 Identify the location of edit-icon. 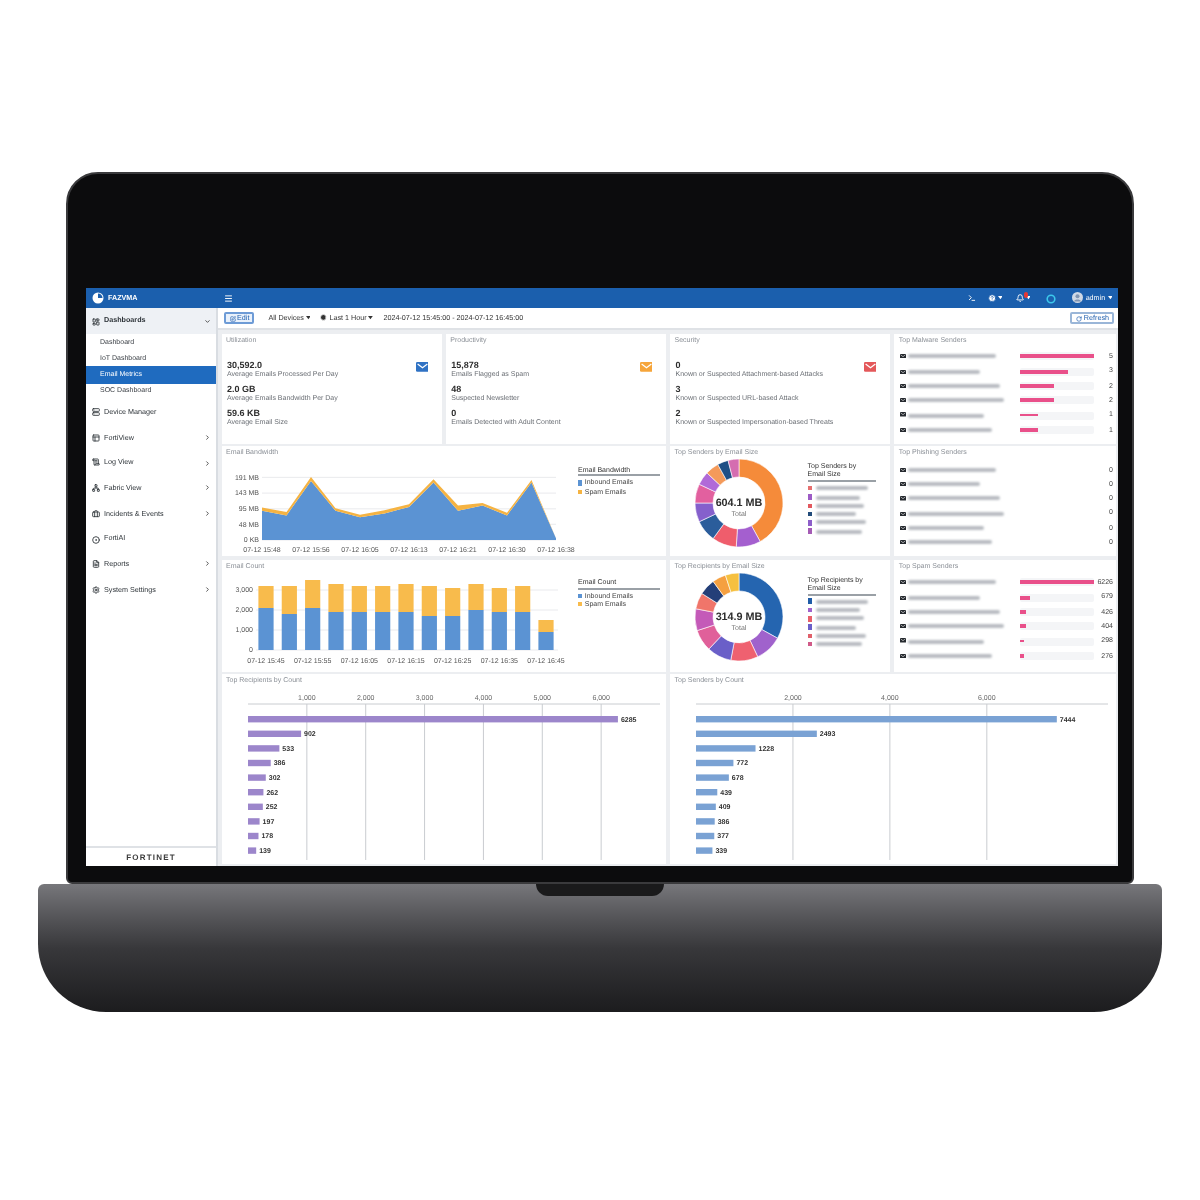
(232, 318).